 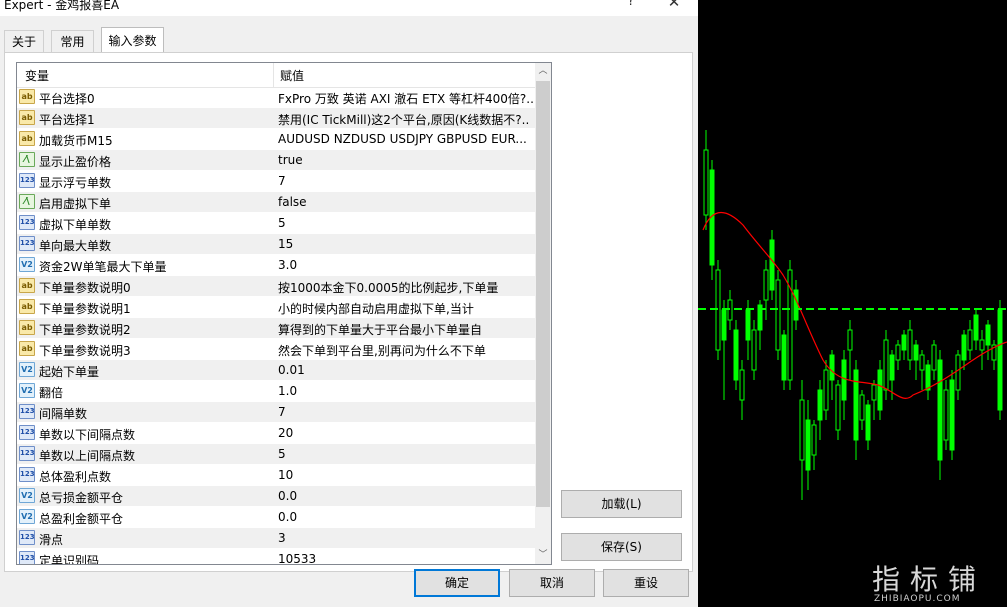 I want to click on parameter-name: 平台选择0, so click(x=67, y=99).